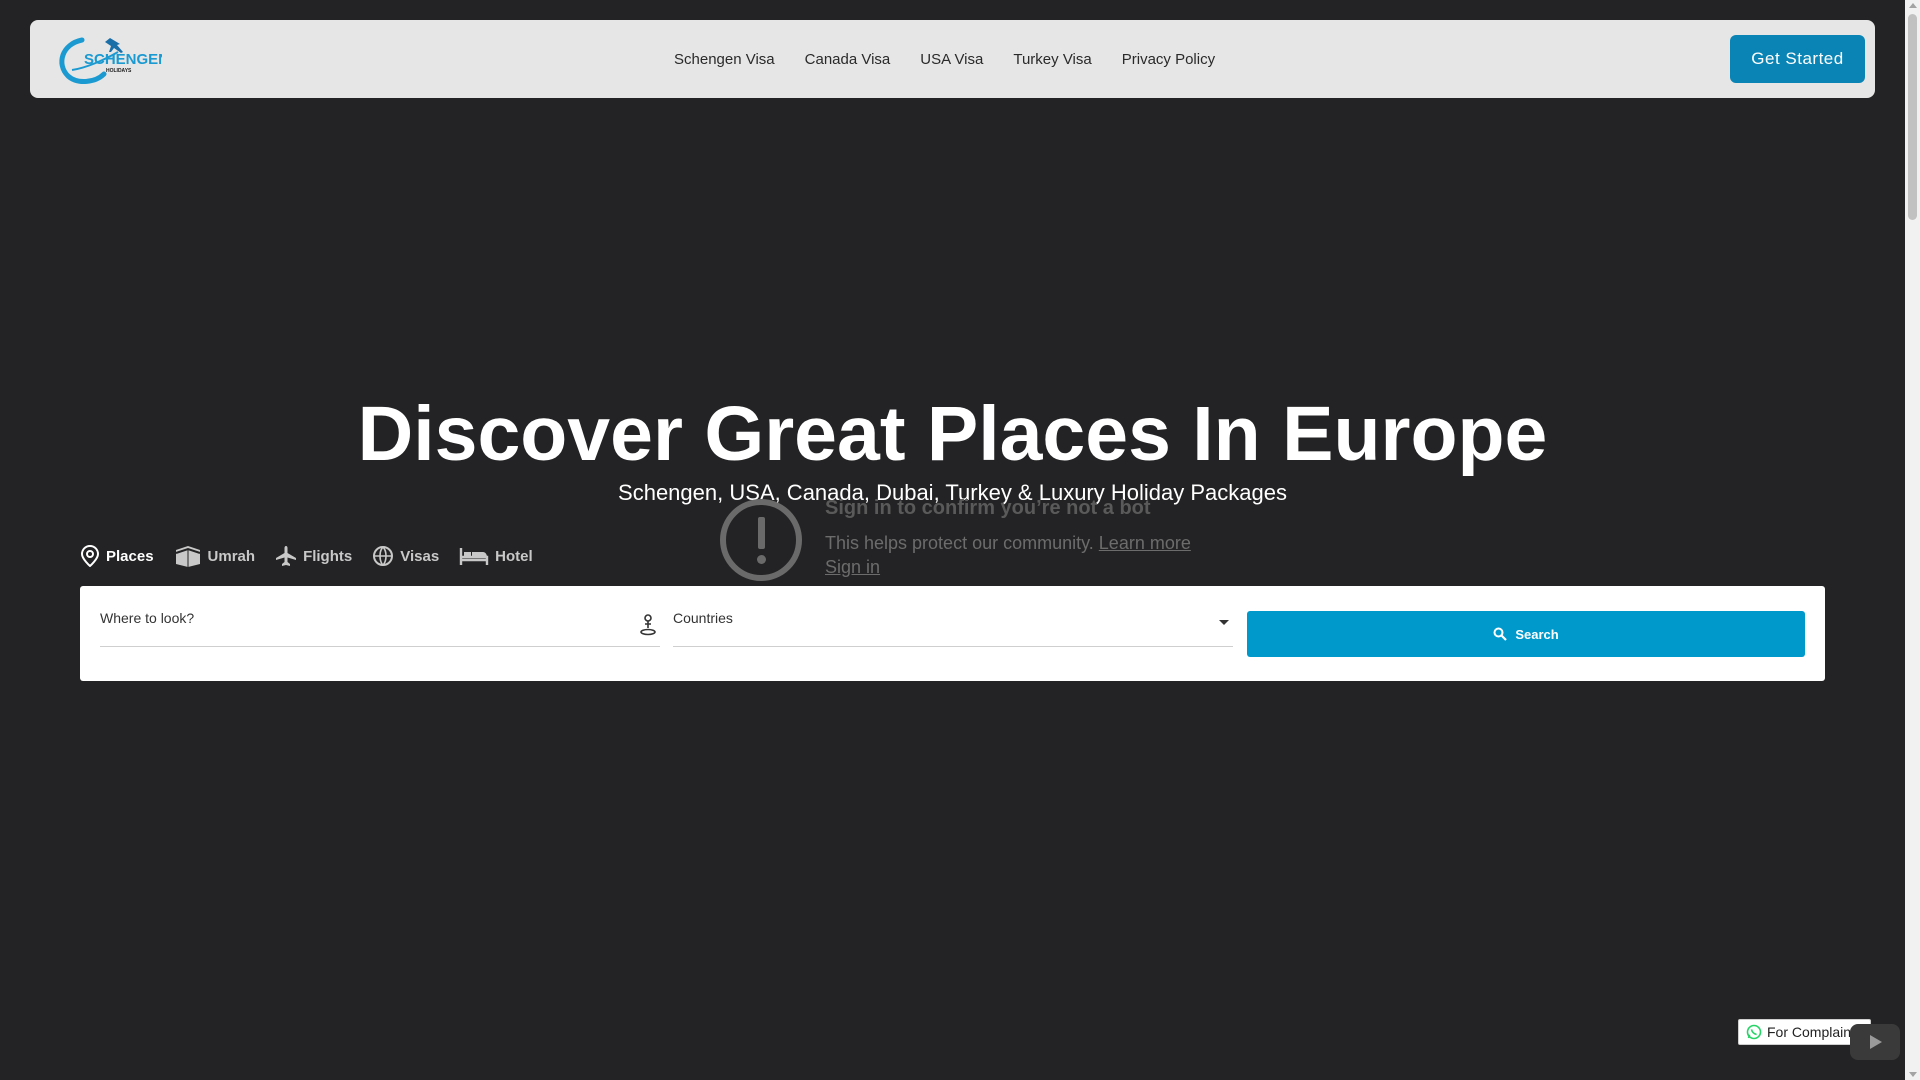 The height and width of the screenshot is (1080, 1920). I want to click on scrollbar-thumb, so click(1912, 117).